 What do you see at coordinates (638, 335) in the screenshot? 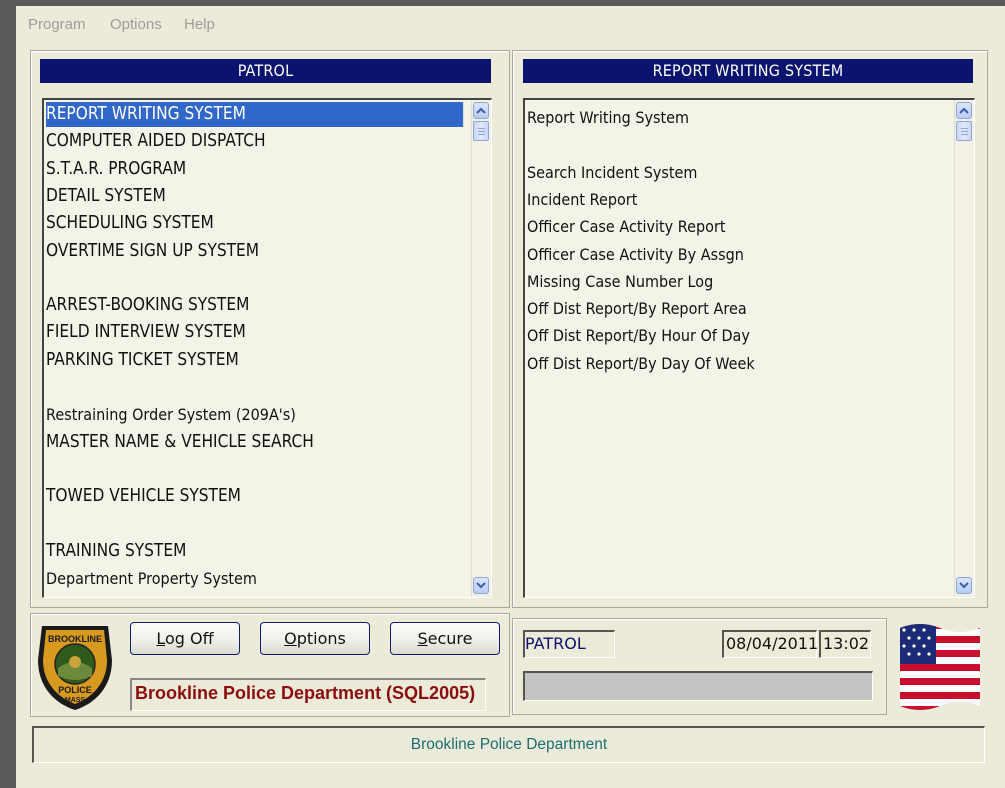
I see `list-item: Off Dist Report/By Hour Of Day` at bounding box center [638, 335].